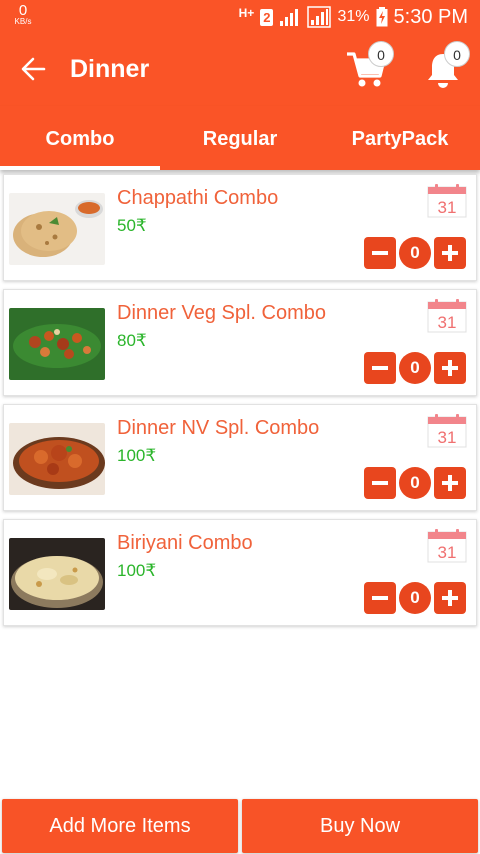 Image resolution: width=480 pixels, height=854 pixels. Describe the element at coordinates (132, 340) in the screenshot. I see `item-price: 80₹` at that location.